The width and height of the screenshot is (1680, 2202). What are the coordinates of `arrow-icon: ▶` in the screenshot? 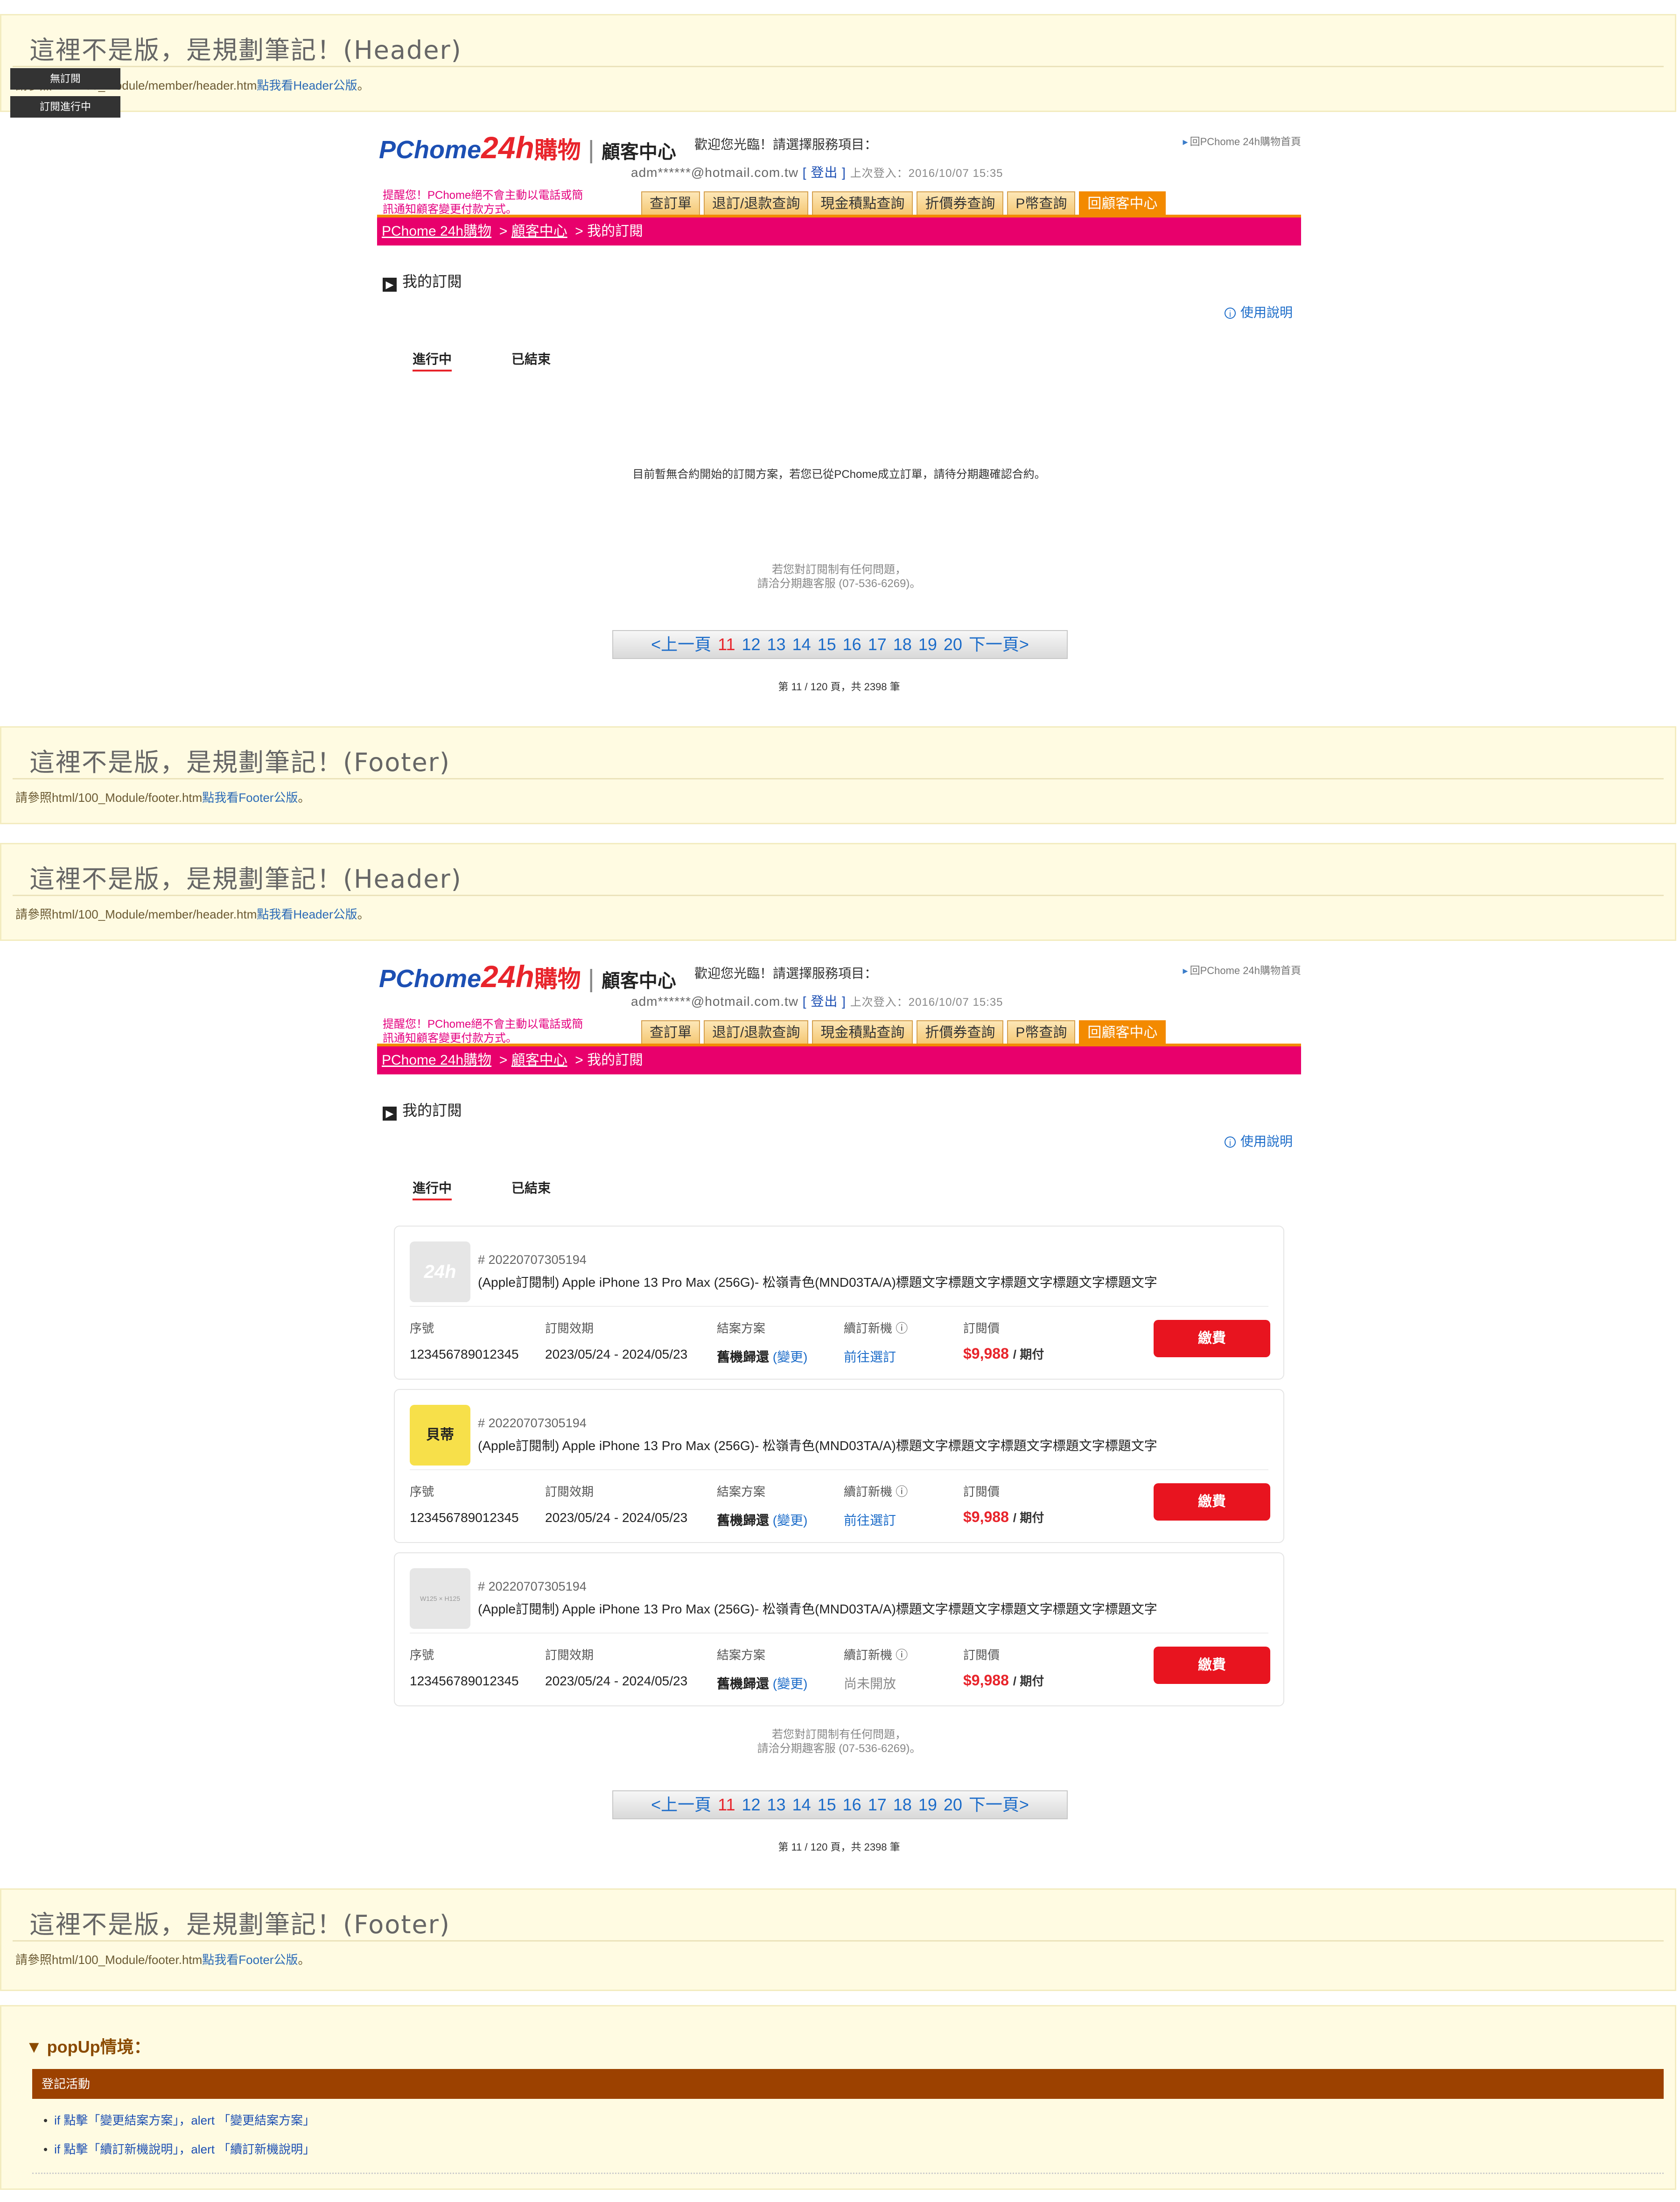 It's located at (390, 1114).